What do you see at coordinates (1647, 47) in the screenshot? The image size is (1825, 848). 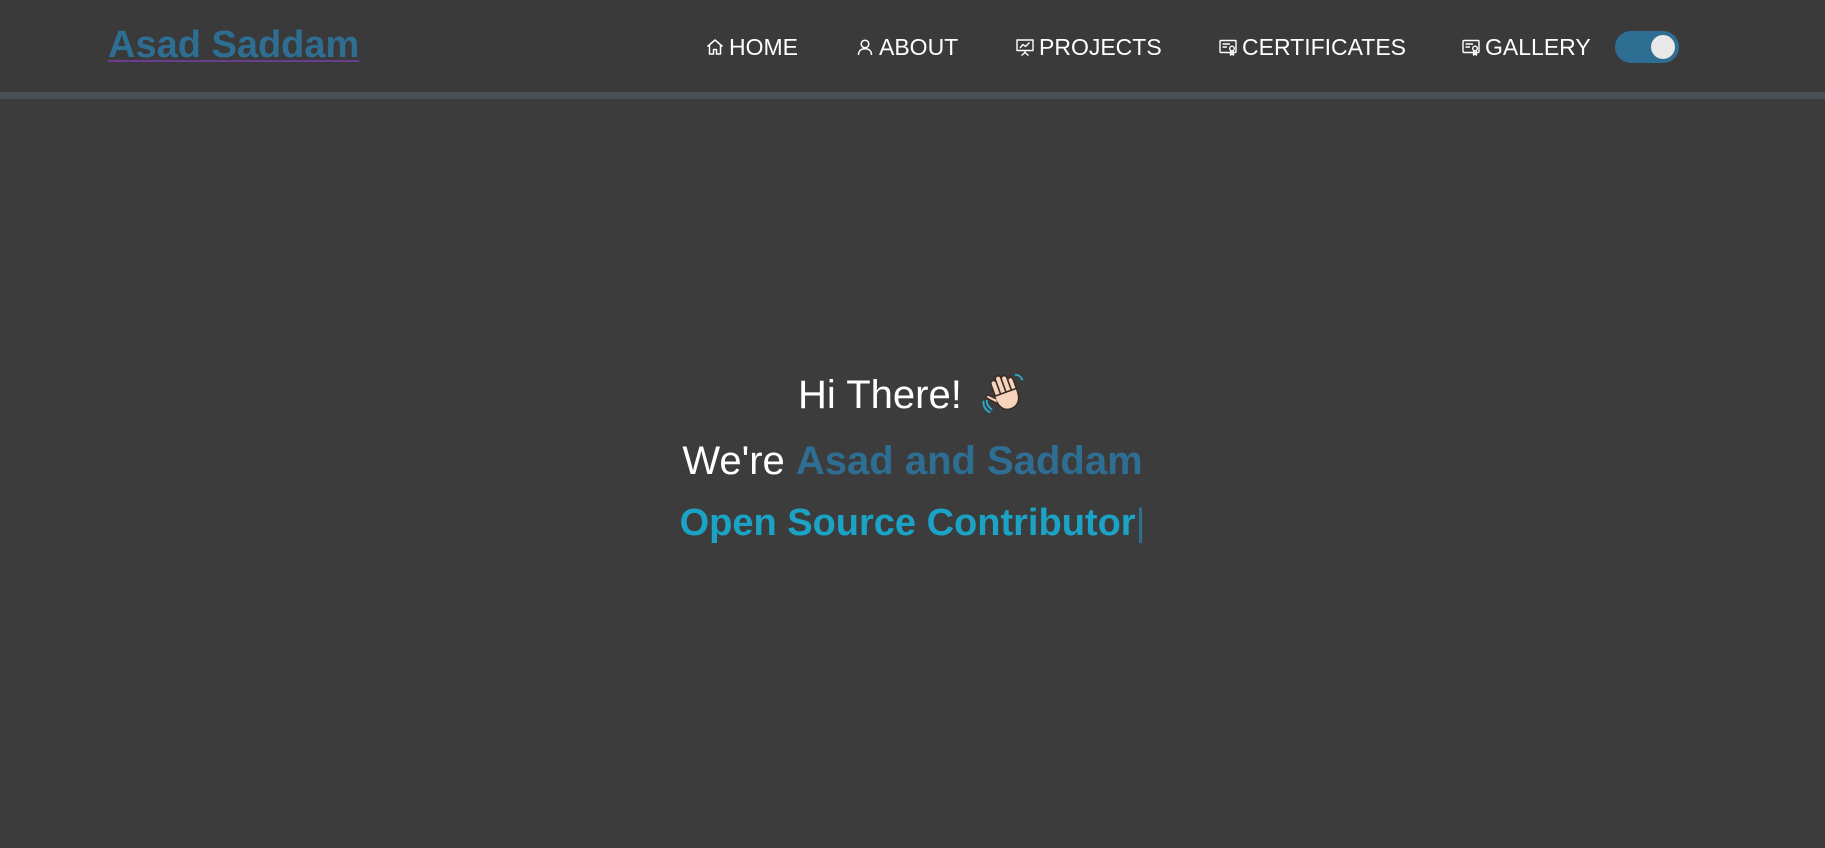 I see `theme-toggle` at bounding box center [1647, 47].